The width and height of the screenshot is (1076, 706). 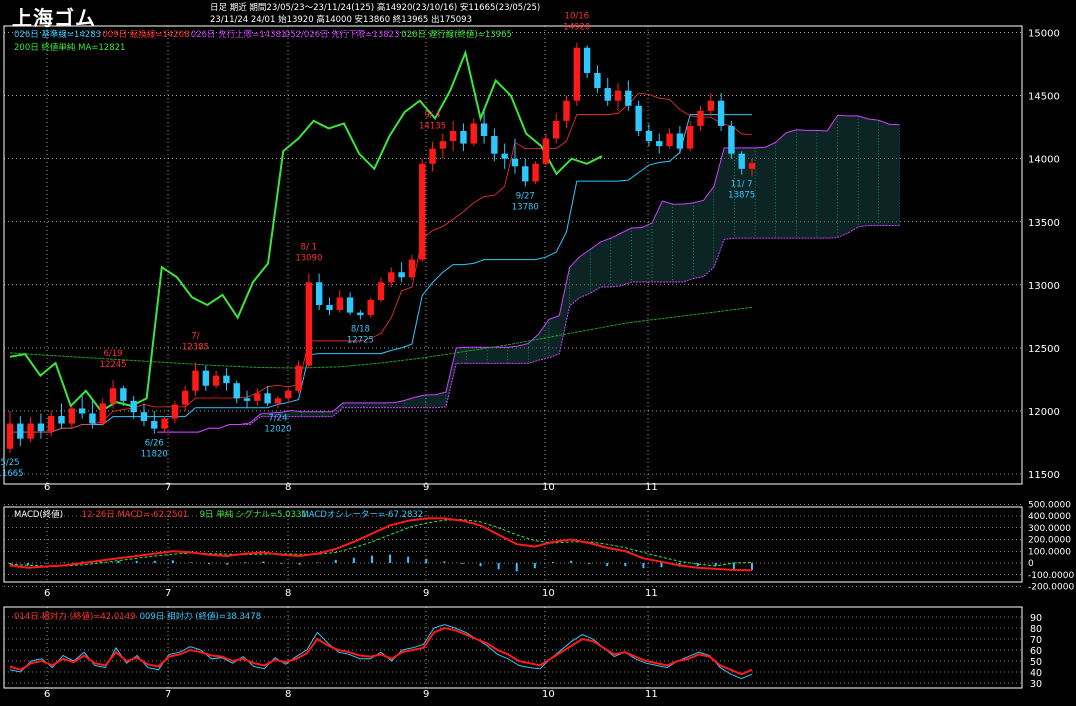 I want to click on price-legend-item: 026日 遅行線(終値)=13965, so click(x=456, y=34).